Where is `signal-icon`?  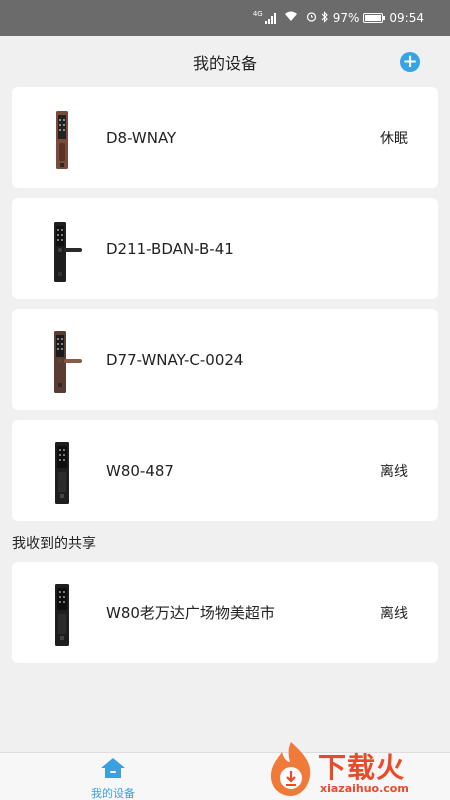
signal-icon is located at coordinates (270, 18).